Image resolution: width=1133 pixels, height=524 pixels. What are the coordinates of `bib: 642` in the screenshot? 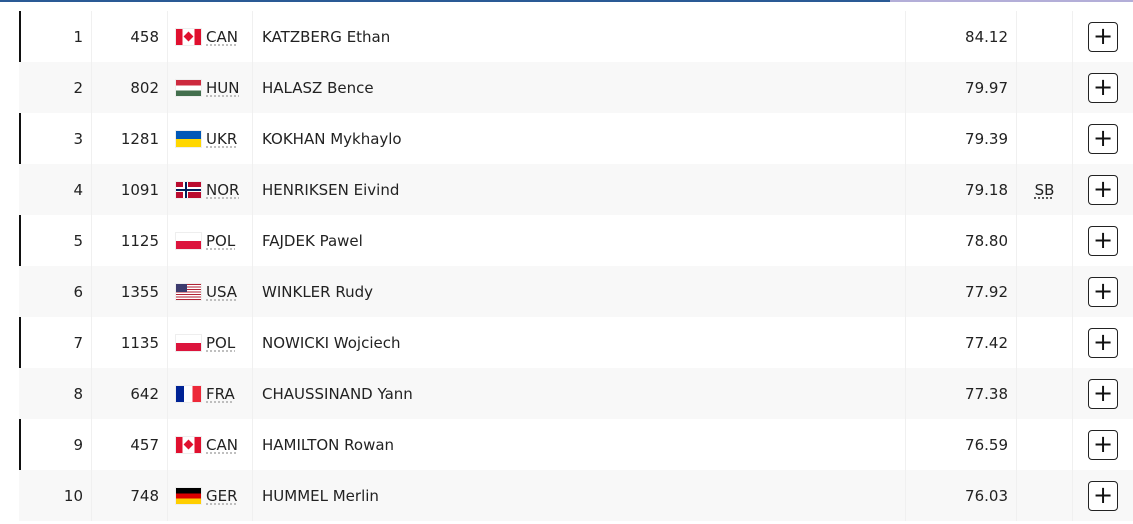 It's located at (144, 393).